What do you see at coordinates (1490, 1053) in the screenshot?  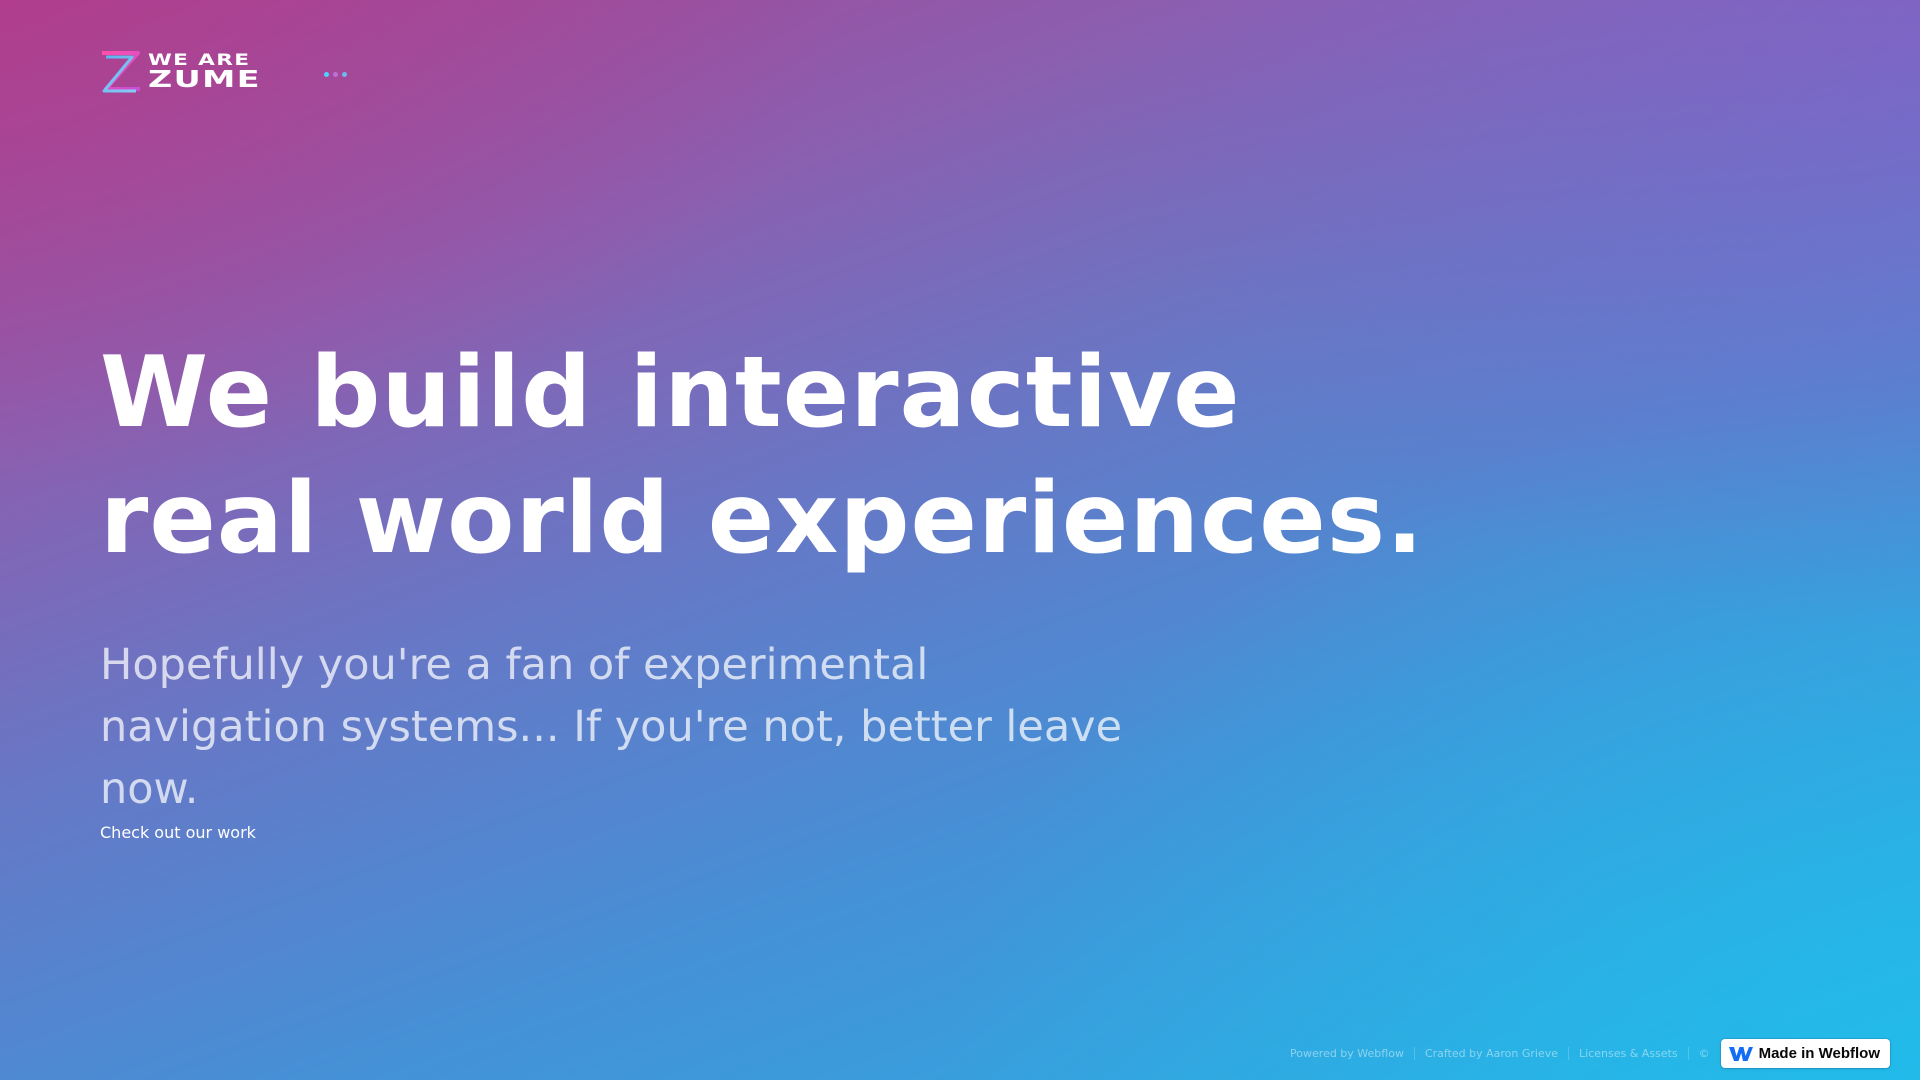 I see `footer-link-crafted-by: Crafted by Aaron Grieve` at bounding box center [1490, 1053].